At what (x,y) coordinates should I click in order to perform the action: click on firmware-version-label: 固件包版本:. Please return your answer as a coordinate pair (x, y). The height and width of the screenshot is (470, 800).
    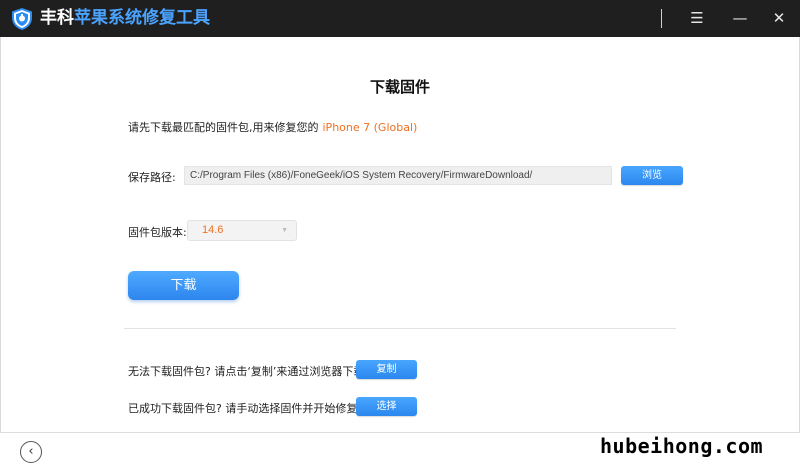
    Looking at the image, I should click on (157, 232).